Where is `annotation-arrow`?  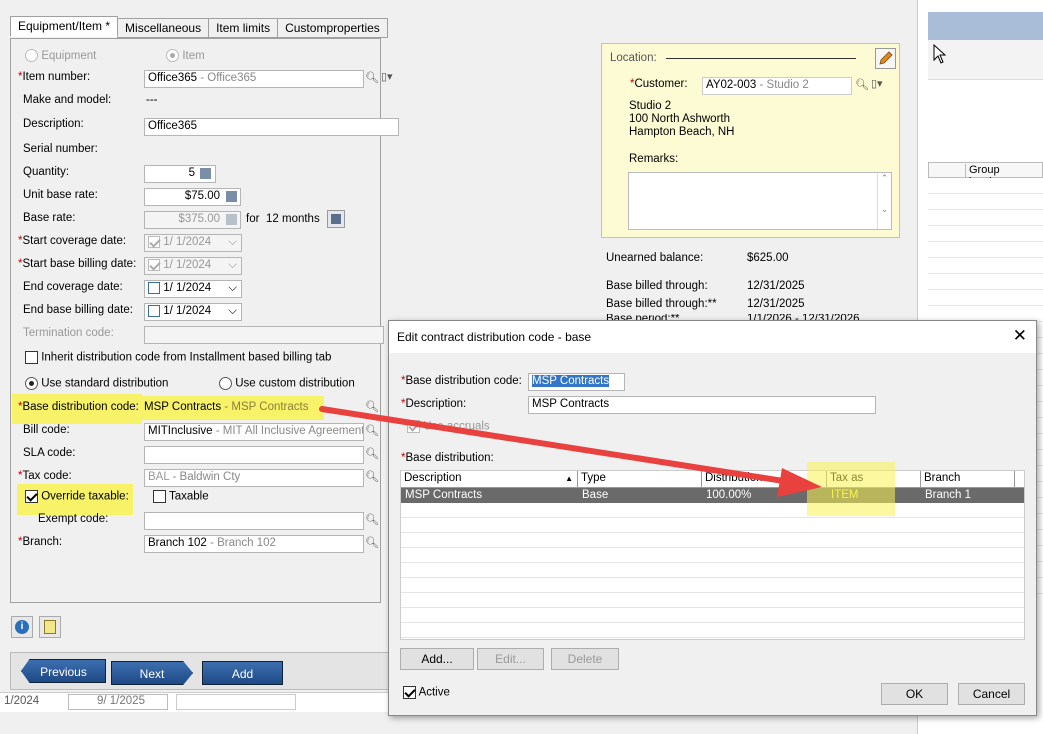 annotation-arrow is located at coordinates (570, 451).